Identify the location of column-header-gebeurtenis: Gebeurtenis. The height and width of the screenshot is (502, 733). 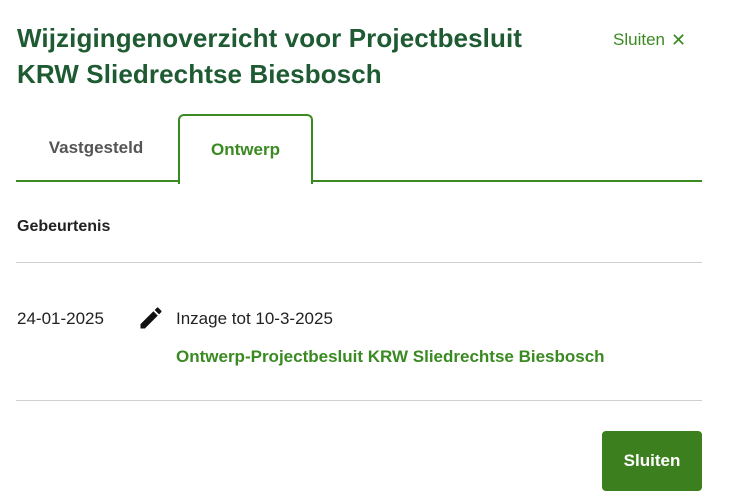
(64, 226).